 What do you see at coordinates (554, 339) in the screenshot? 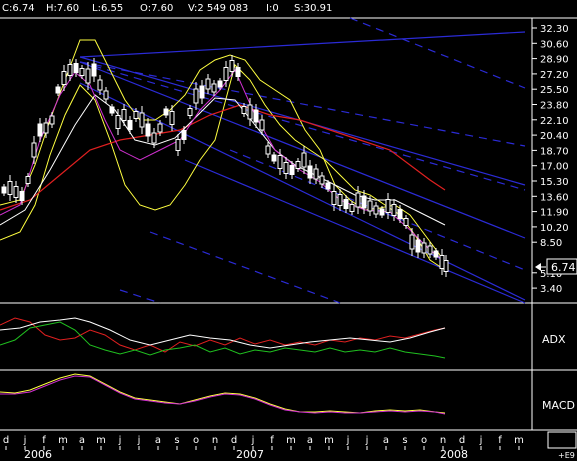
I see `adx-label: ADX` at bounding box center [554, 339].